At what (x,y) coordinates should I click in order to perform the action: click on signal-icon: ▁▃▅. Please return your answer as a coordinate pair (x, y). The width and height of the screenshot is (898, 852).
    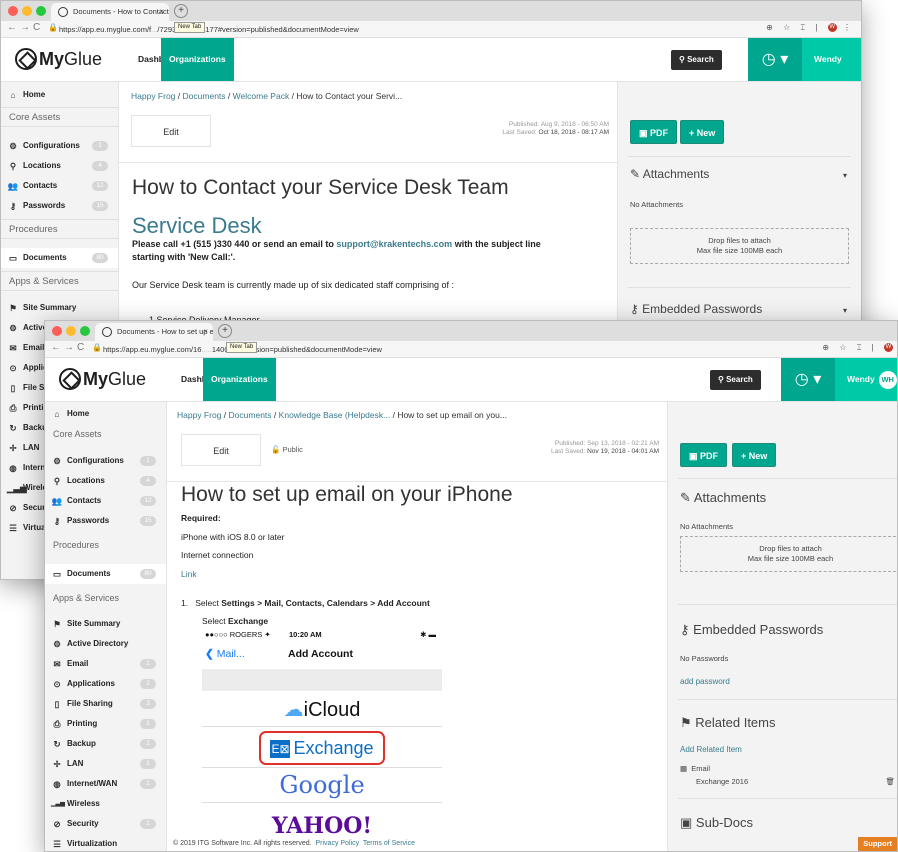
    Looking at the image, I should click on (17, 488).